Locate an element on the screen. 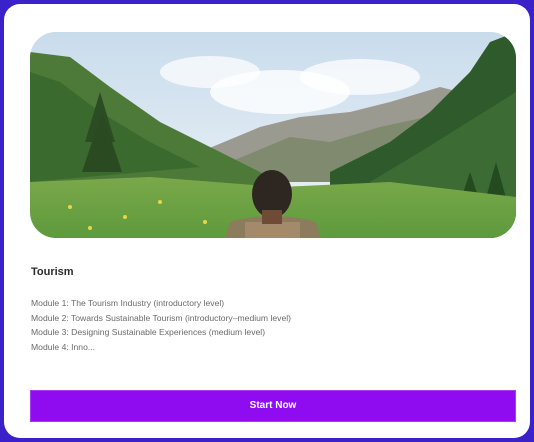 This screenshot has height=442, width=534. course-title: Tourism is located at coordinates (52, 272).